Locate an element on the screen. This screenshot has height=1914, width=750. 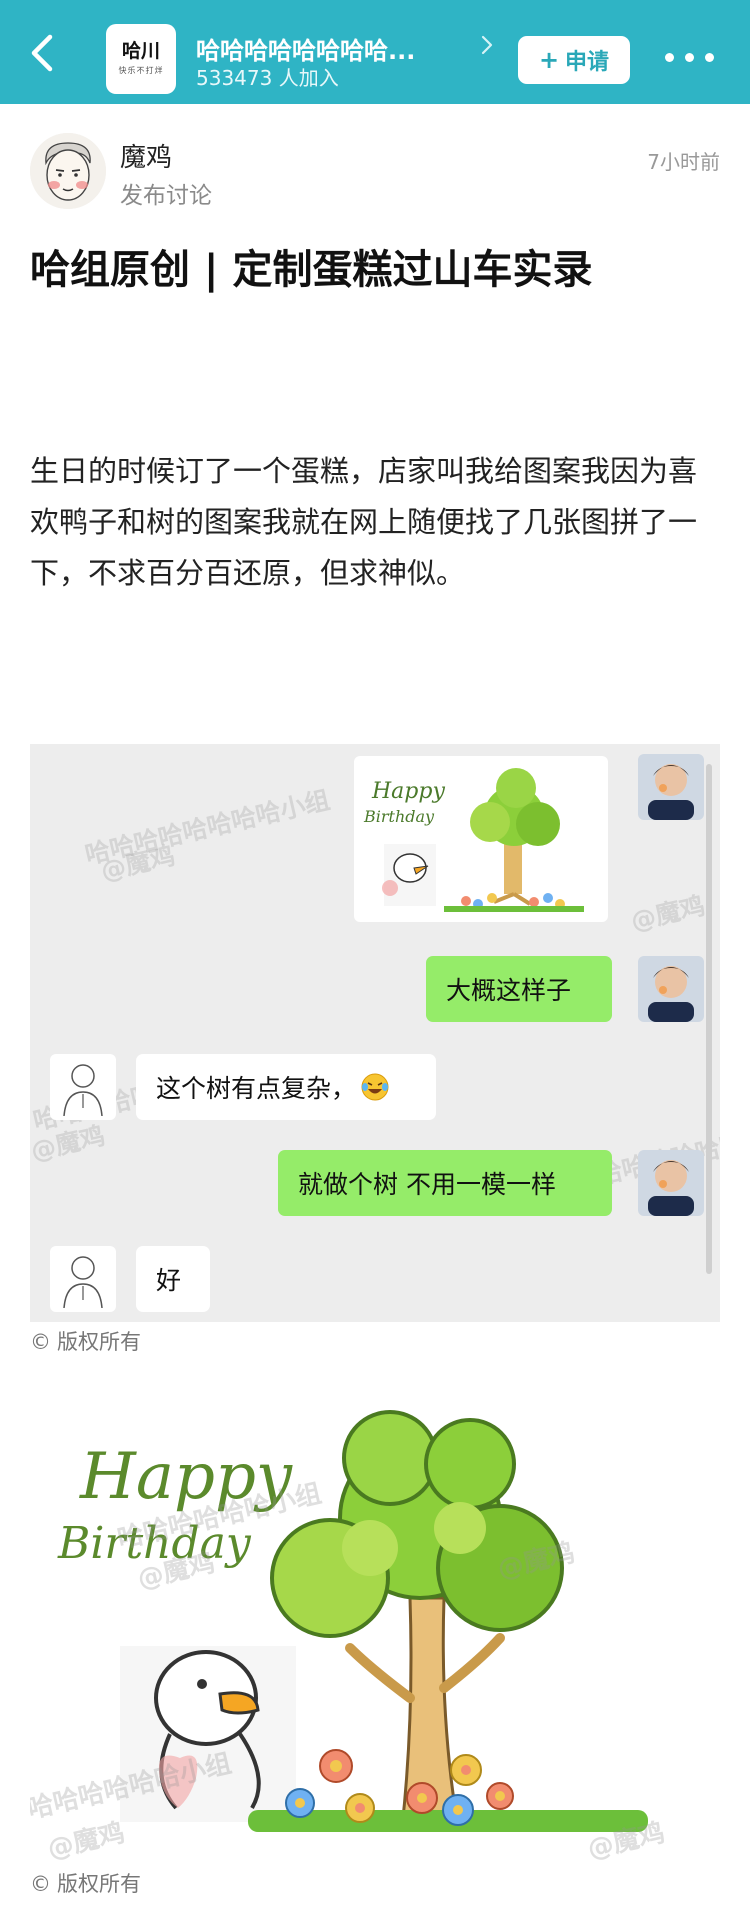
group-header-bar: 哈川 快乐不打烊 哈哈哈哈哈哈哈哈... 533473 人加入 + 申请 is located at coordinates (375, 52).